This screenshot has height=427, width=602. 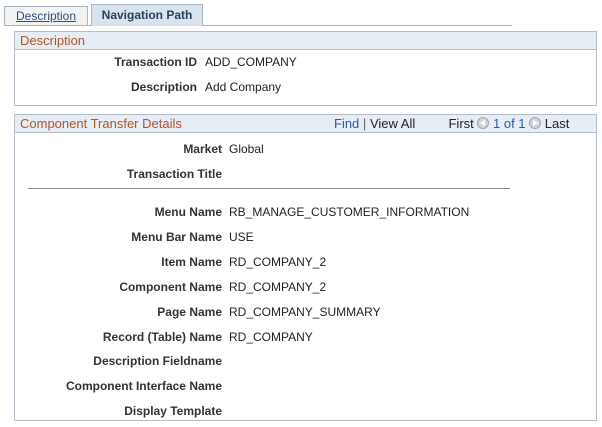 What do you see at coordinates (305, 237) in the screenshot?
I see `menu-bar-name-row: Menu Bar Name USE` at bounding box center [305, 237].